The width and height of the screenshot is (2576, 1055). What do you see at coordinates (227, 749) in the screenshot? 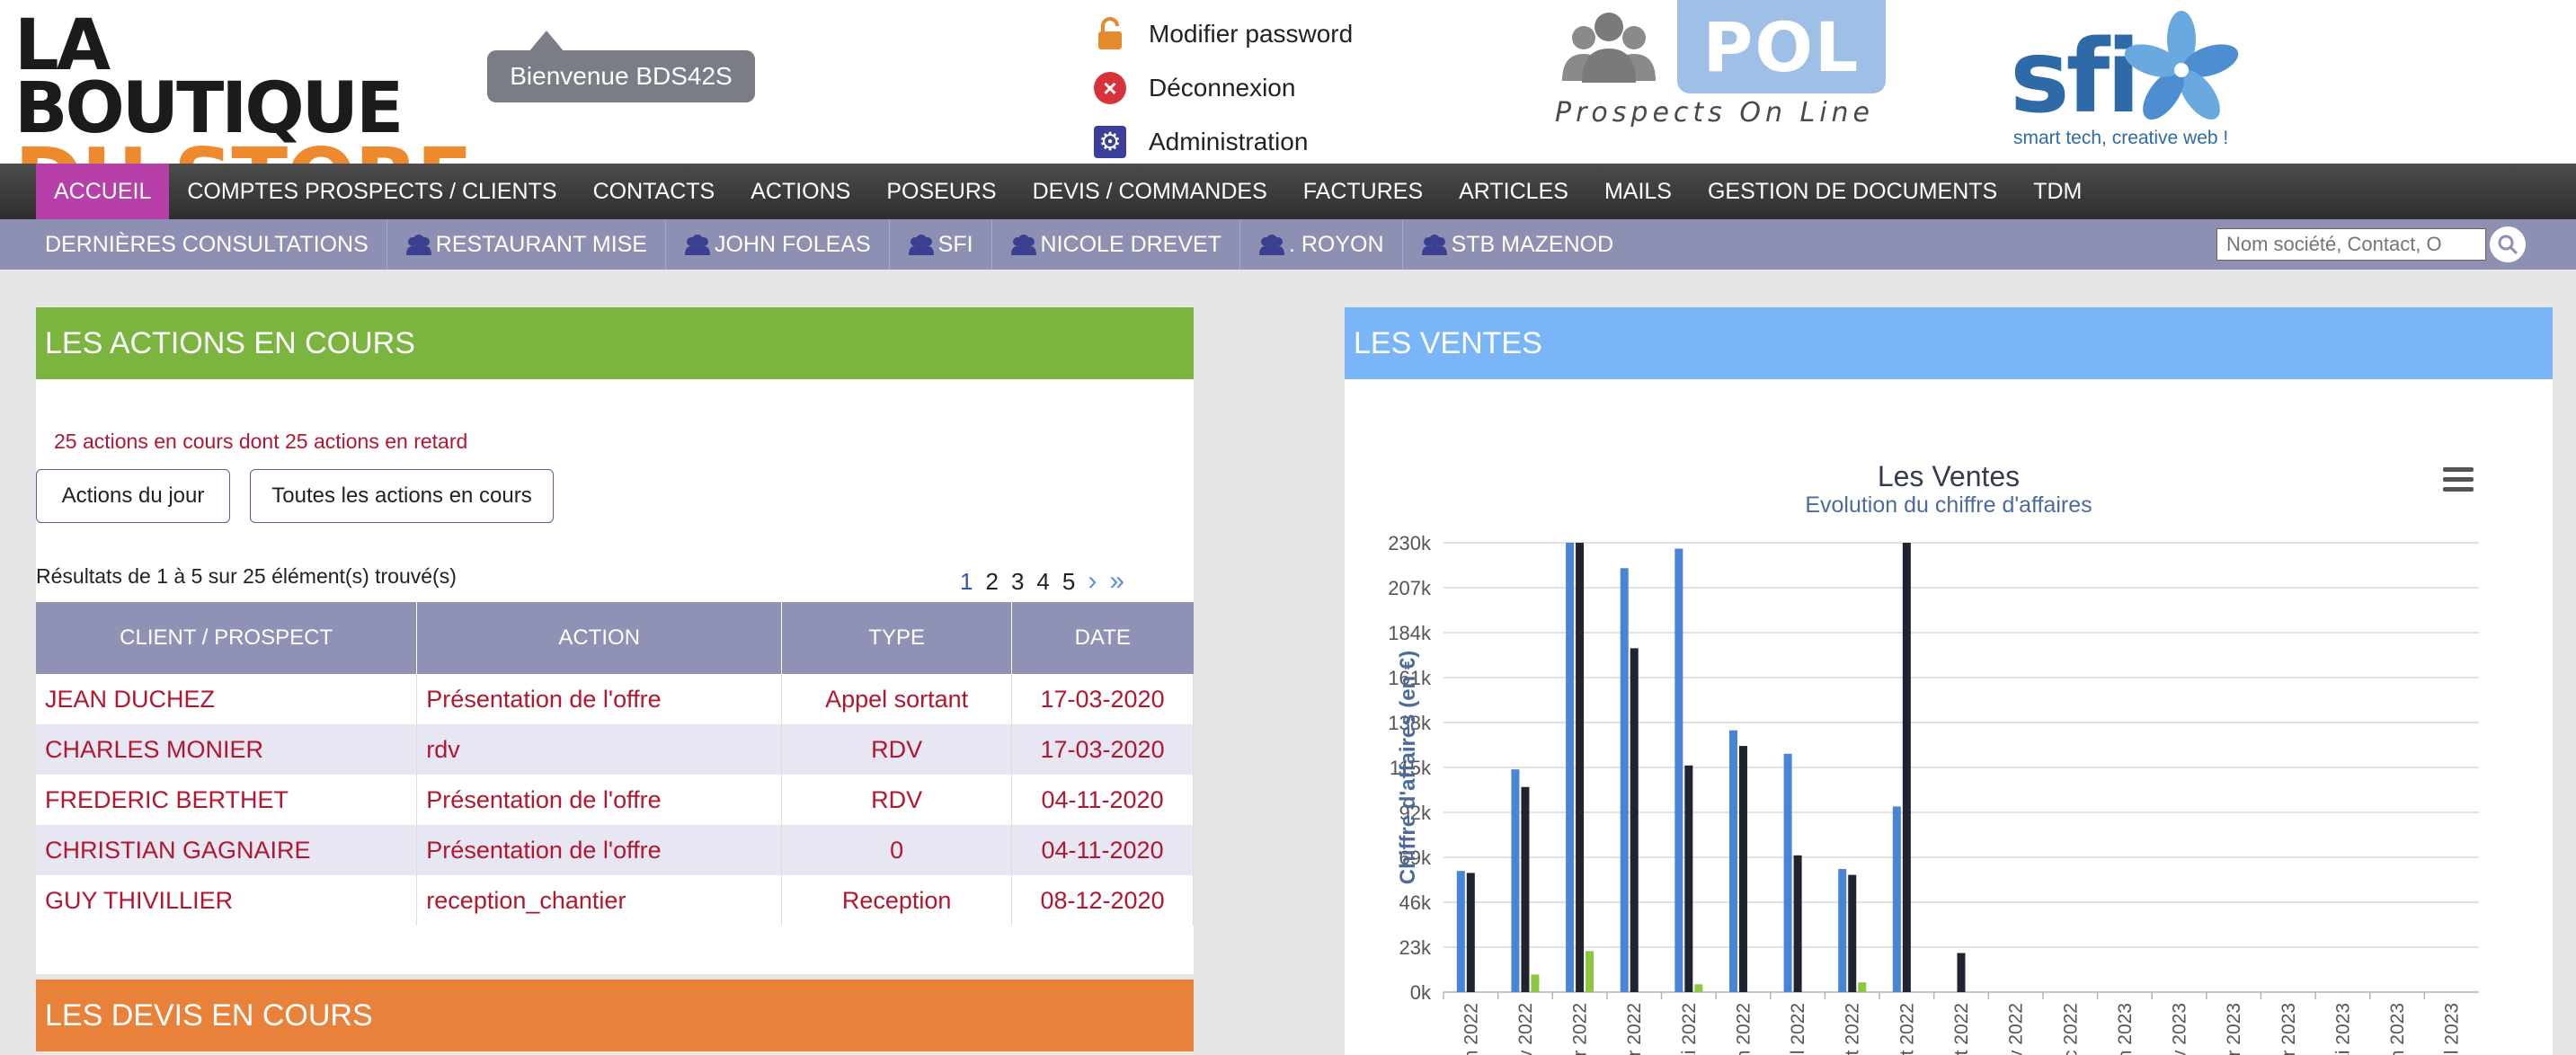
I see `client-cell: CHARLES MONIER` at bounding box center [227, 749].